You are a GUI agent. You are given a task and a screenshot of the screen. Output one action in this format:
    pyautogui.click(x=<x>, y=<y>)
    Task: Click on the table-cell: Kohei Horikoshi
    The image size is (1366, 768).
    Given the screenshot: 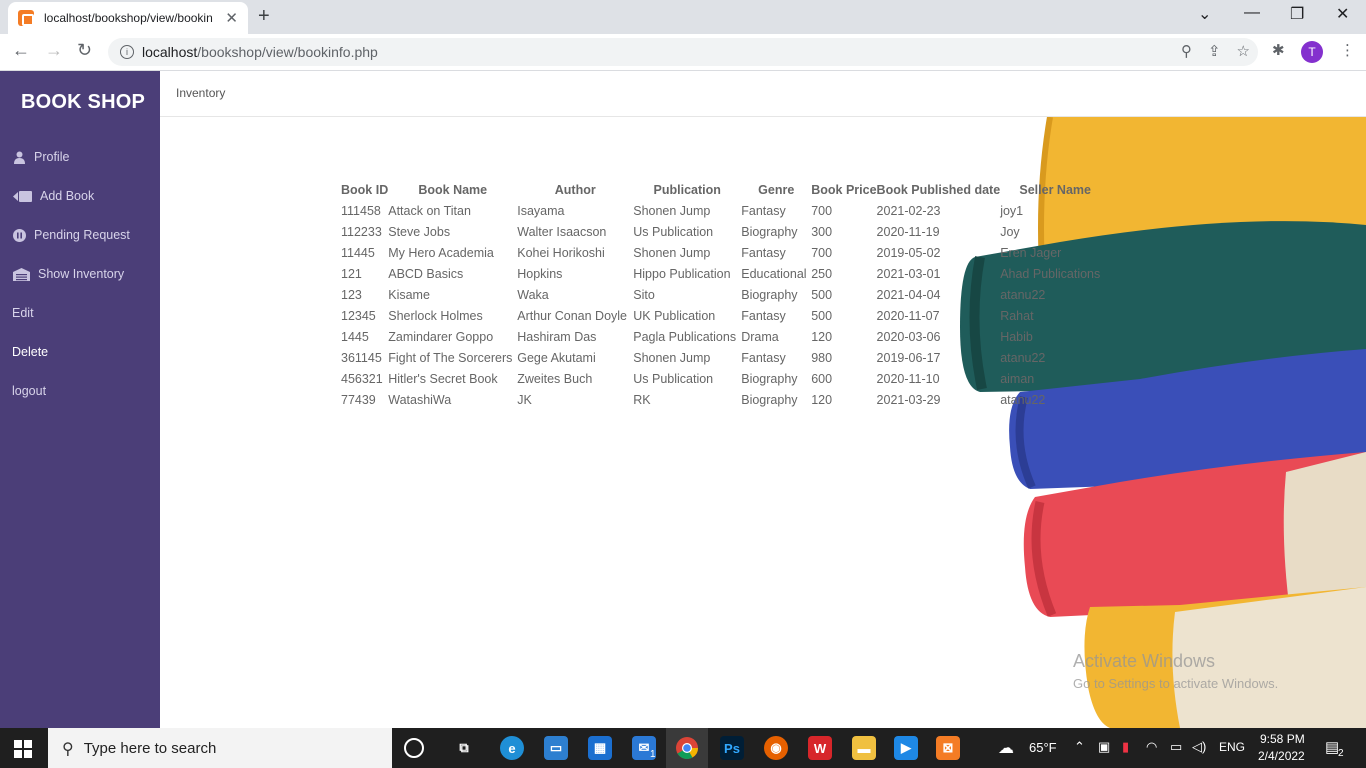 What is the action you would take?
    pyautogui.click(x=561, y=252)
    